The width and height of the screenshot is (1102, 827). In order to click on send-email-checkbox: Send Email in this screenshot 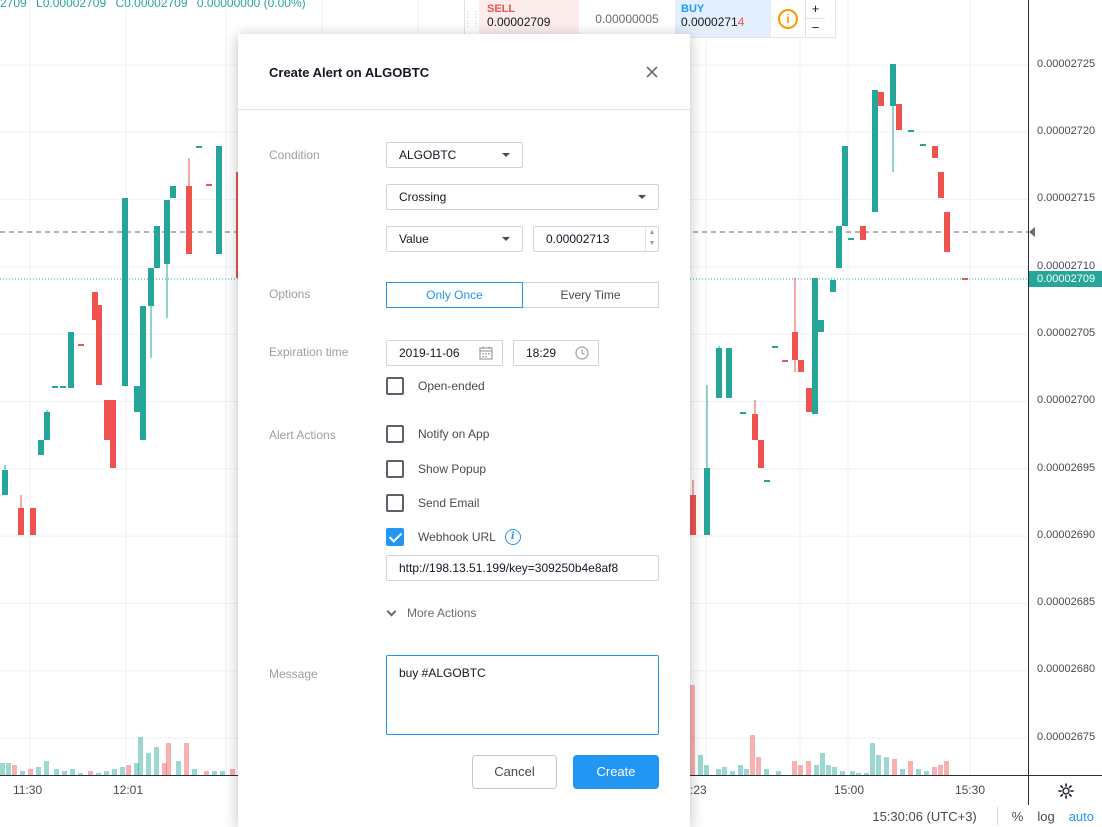, I will do `click(432, 503)`.